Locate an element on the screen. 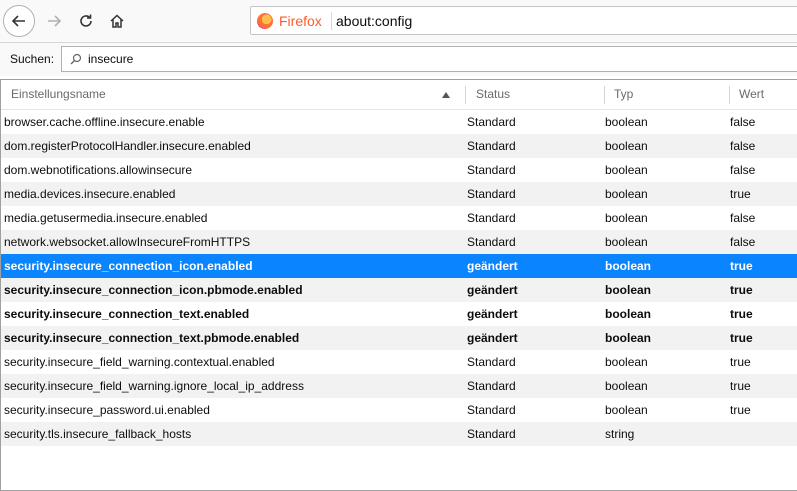 This screenshot has height=491, width=797. search-label: Suchen: is located at coordinates (32, 59).